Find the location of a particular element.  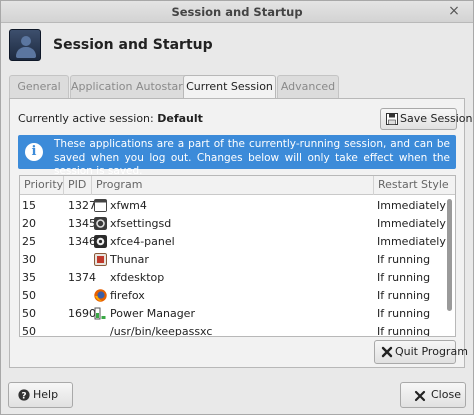

help-button: ? Help is located at coordinates (40, 395).